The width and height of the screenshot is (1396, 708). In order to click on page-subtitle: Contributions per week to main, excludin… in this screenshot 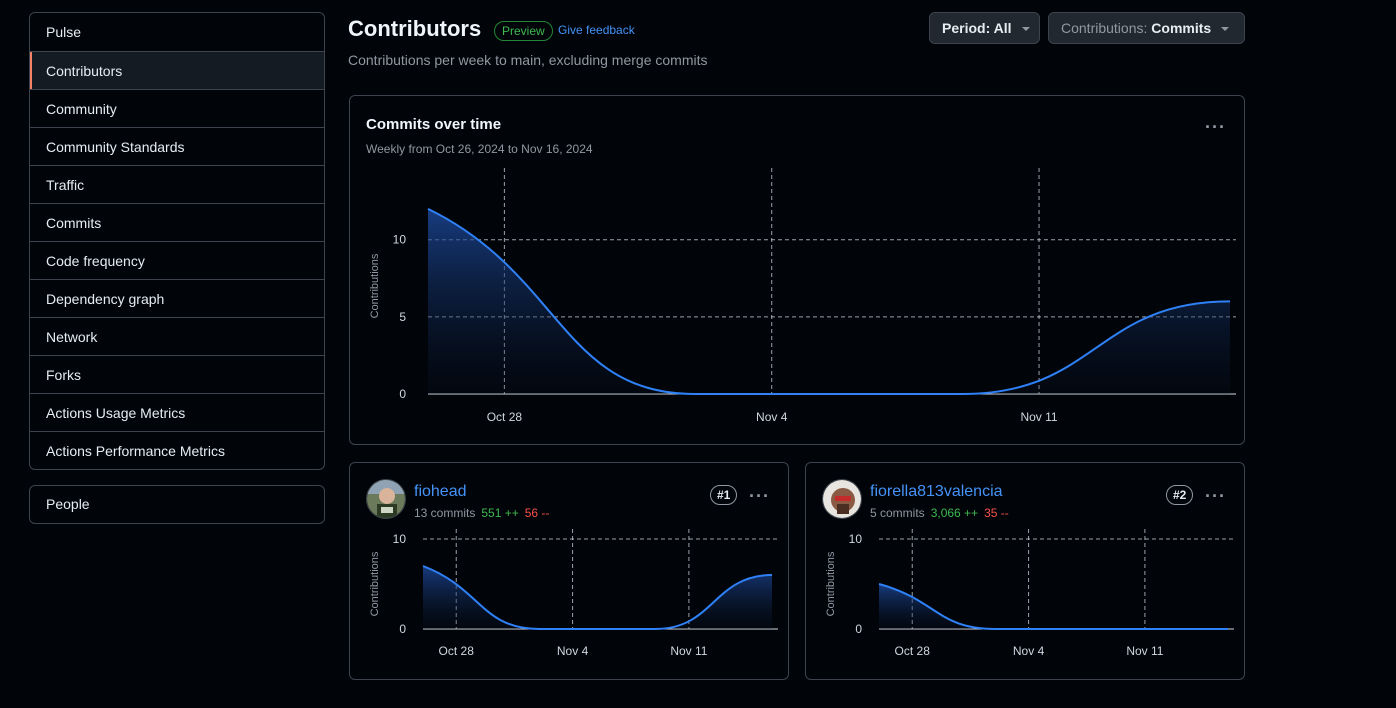, I will do `click(528, 60)`.